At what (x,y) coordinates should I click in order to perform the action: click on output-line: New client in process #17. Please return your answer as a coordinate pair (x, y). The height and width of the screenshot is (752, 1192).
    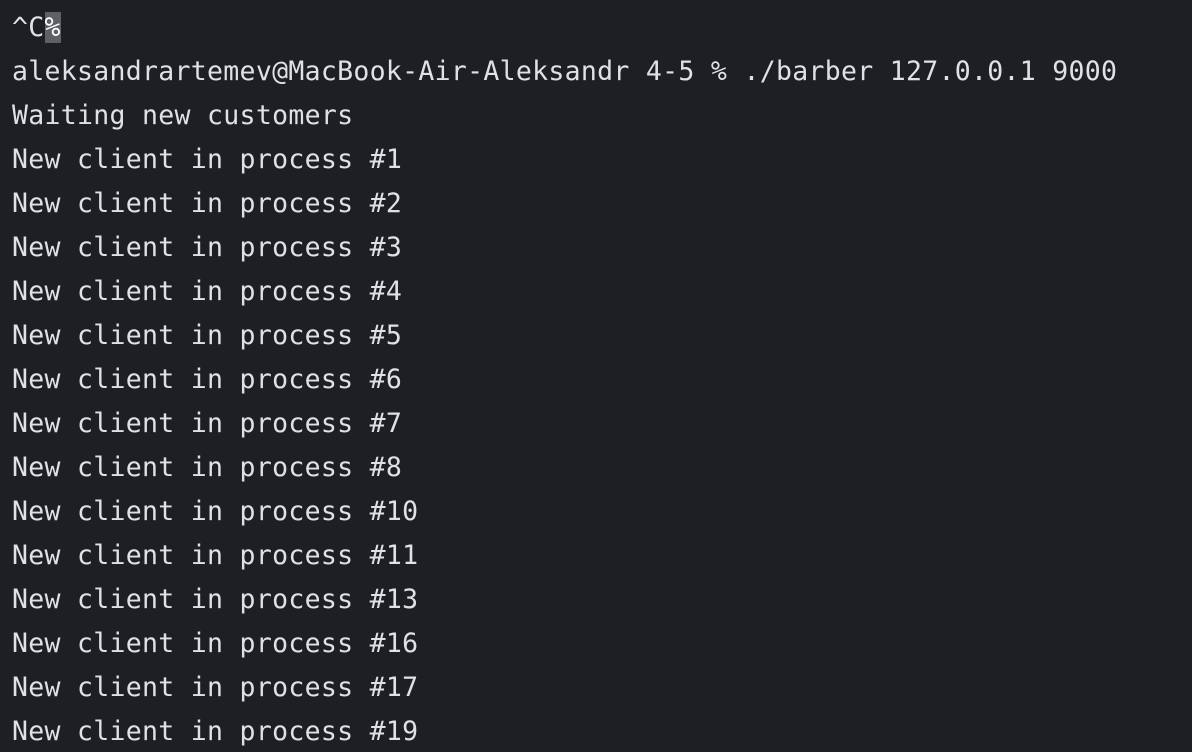
    Looking at the image, I should click on (215, 687).